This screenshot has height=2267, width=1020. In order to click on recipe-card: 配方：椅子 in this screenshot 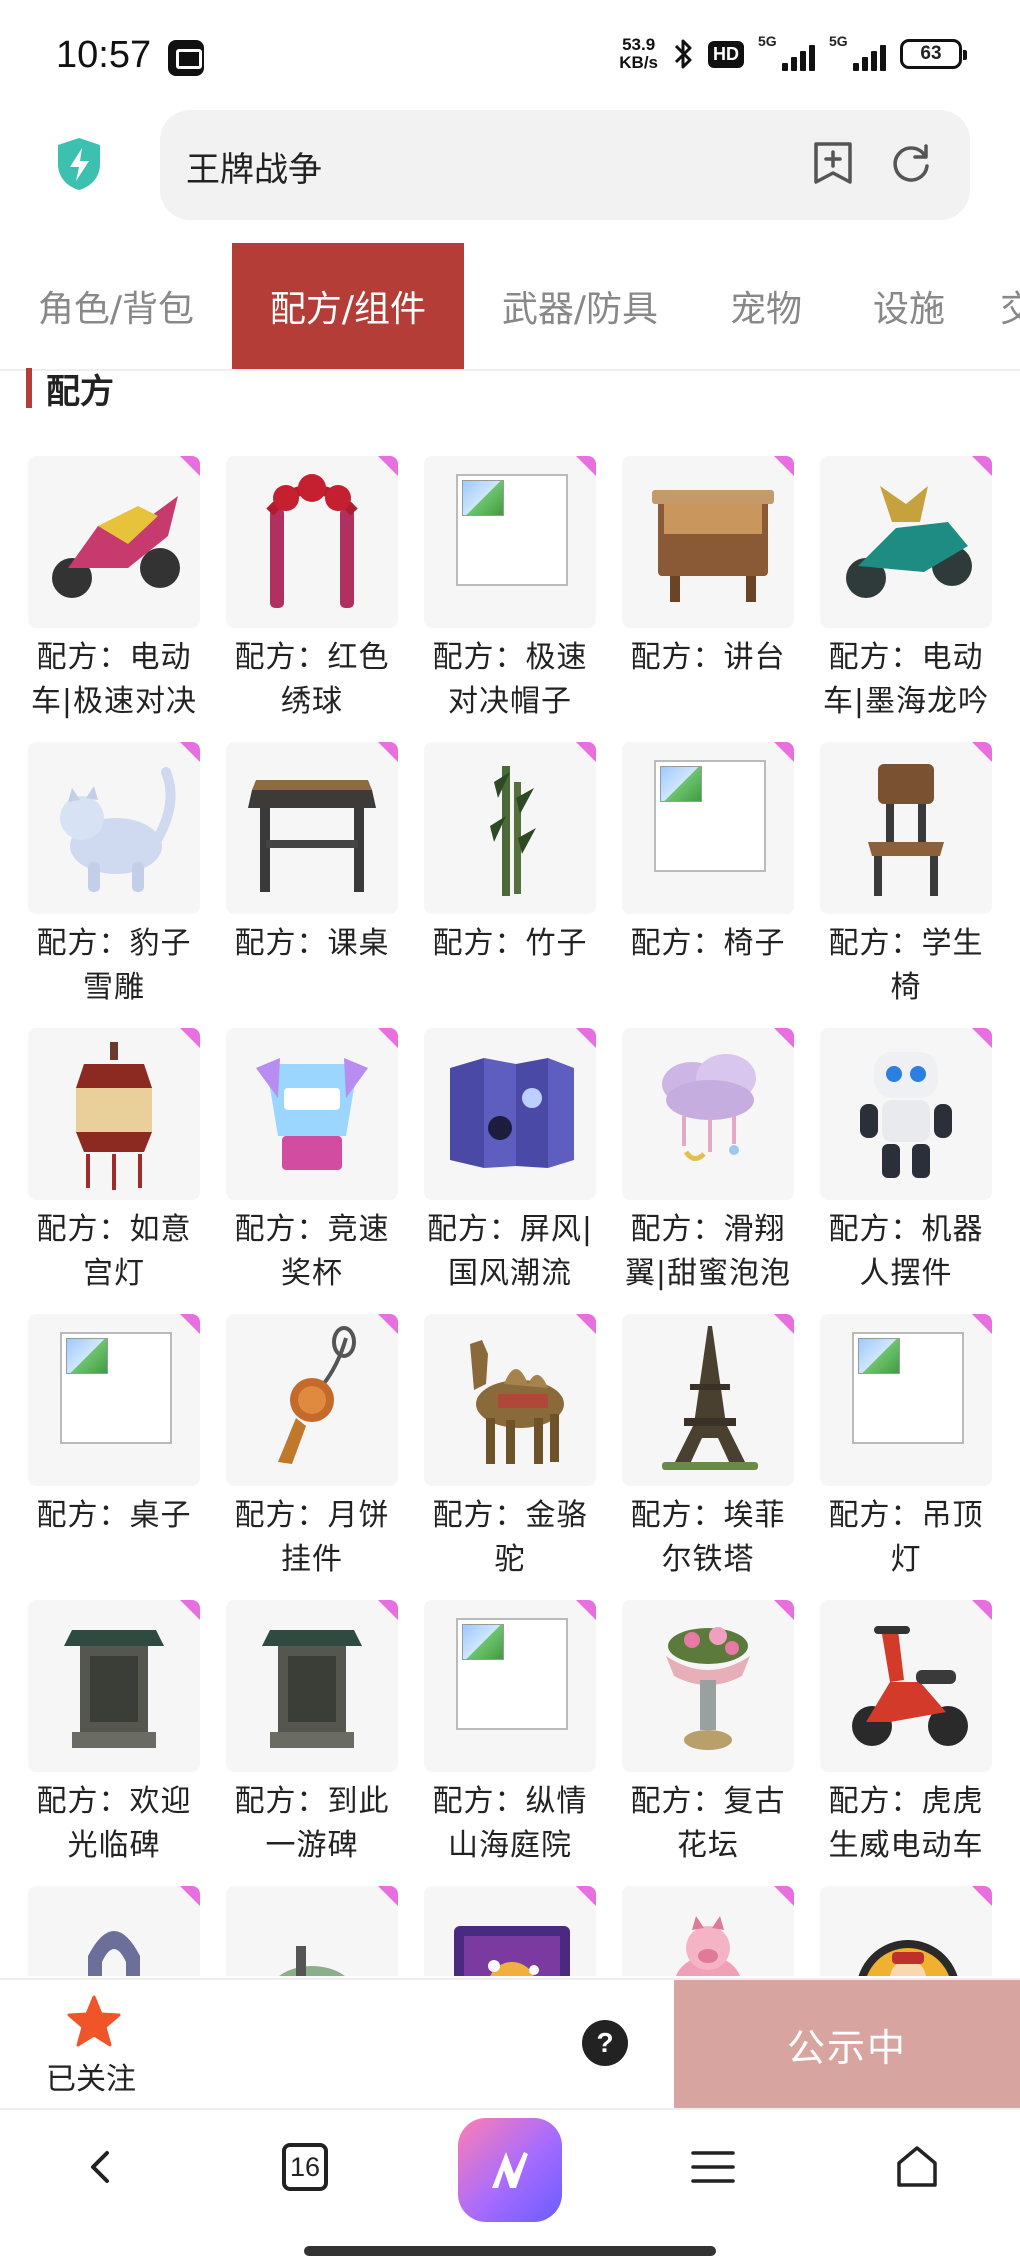, I will do `click(708, 876)`.